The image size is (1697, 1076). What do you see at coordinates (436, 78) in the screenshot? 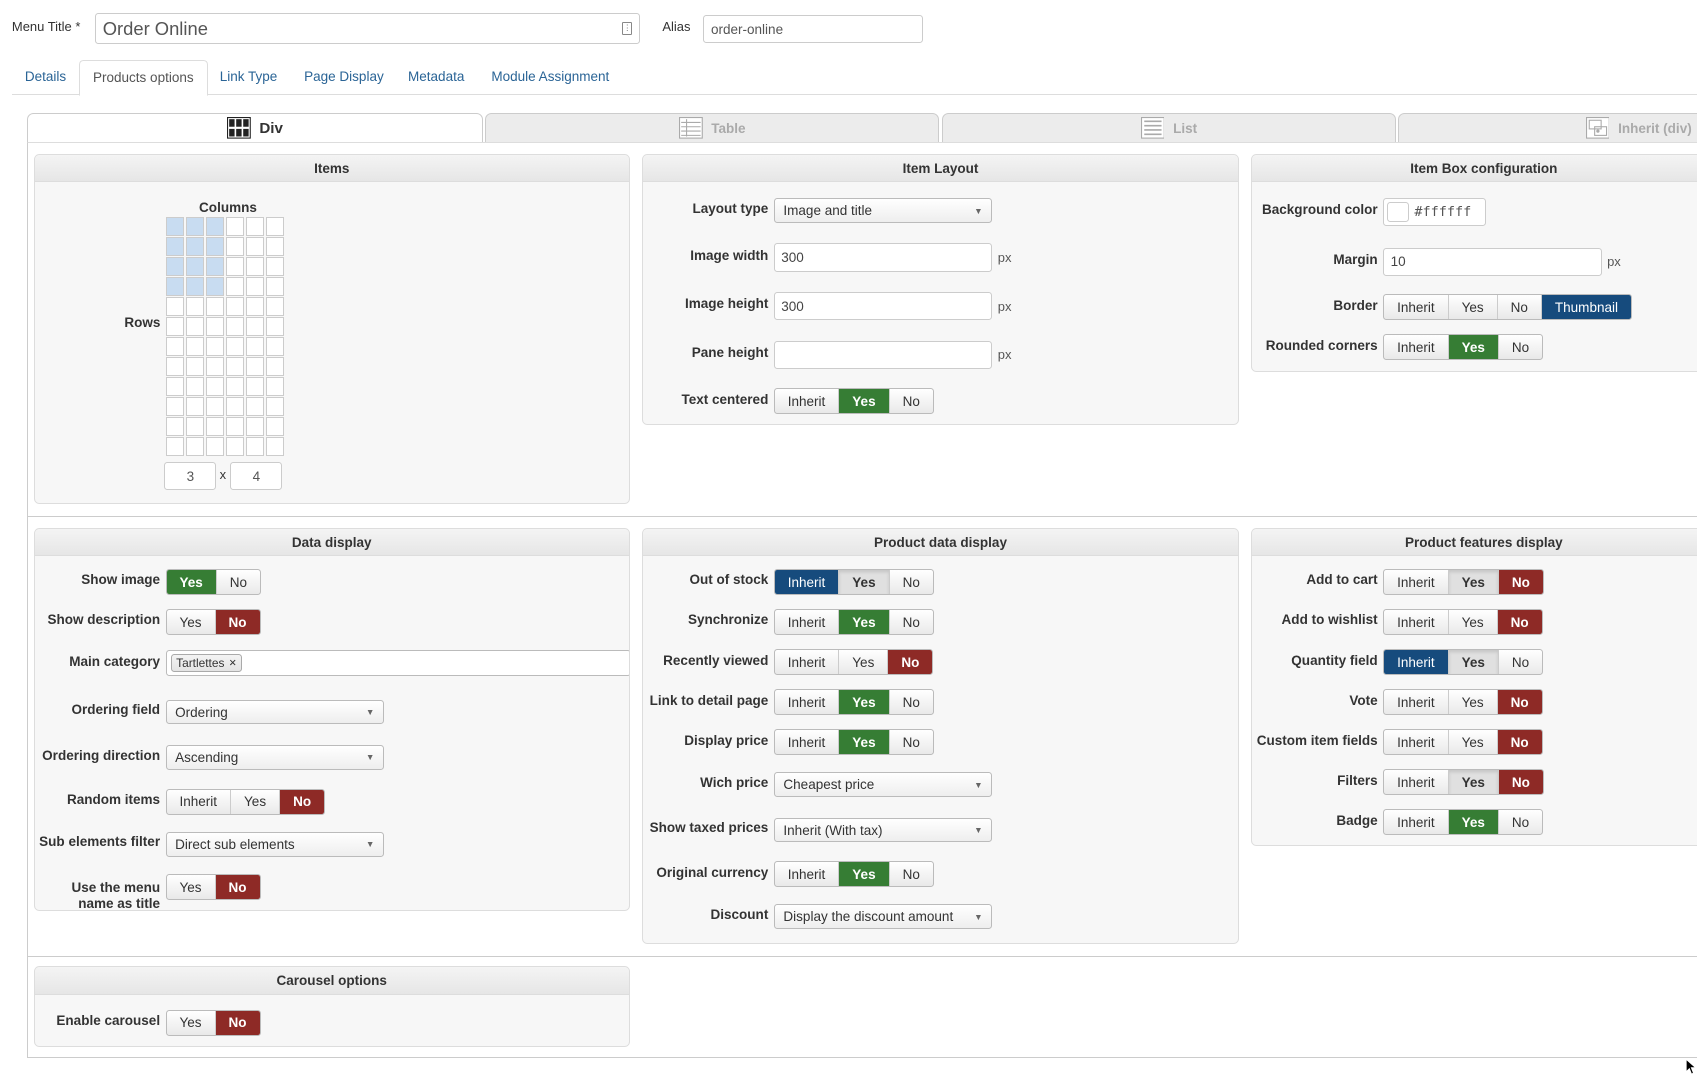
I see `tab-metadata: Metadata` at bounding box center [436, 78].